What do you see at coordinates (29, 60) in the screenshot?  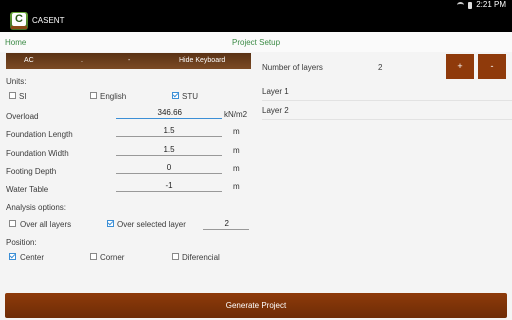 I see `key-ac-button: AC` at bounding box center [29, 60].